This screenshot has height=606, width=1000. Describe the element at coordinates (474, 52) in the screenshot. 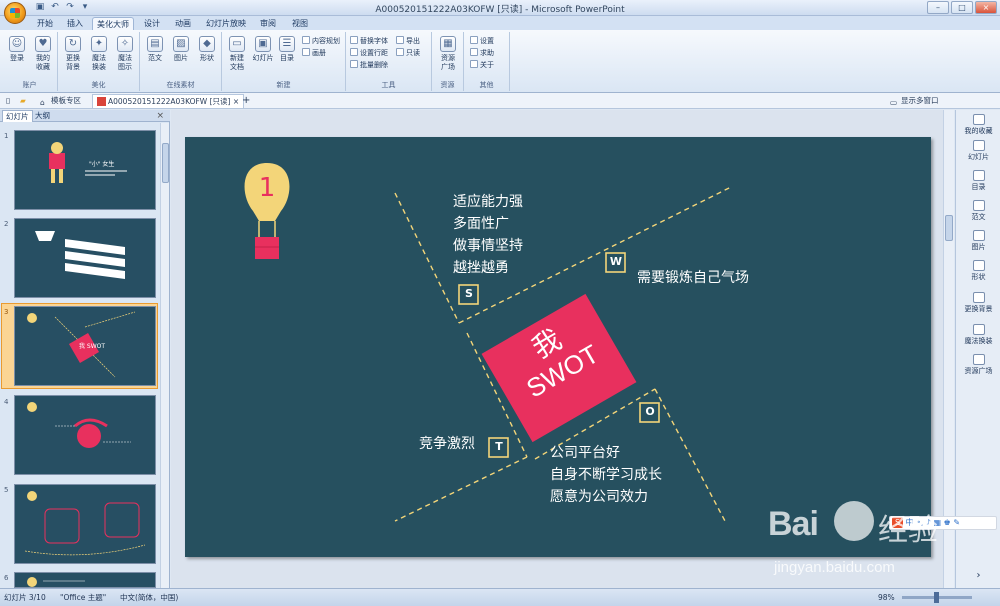

I see `help-icon` at that location.